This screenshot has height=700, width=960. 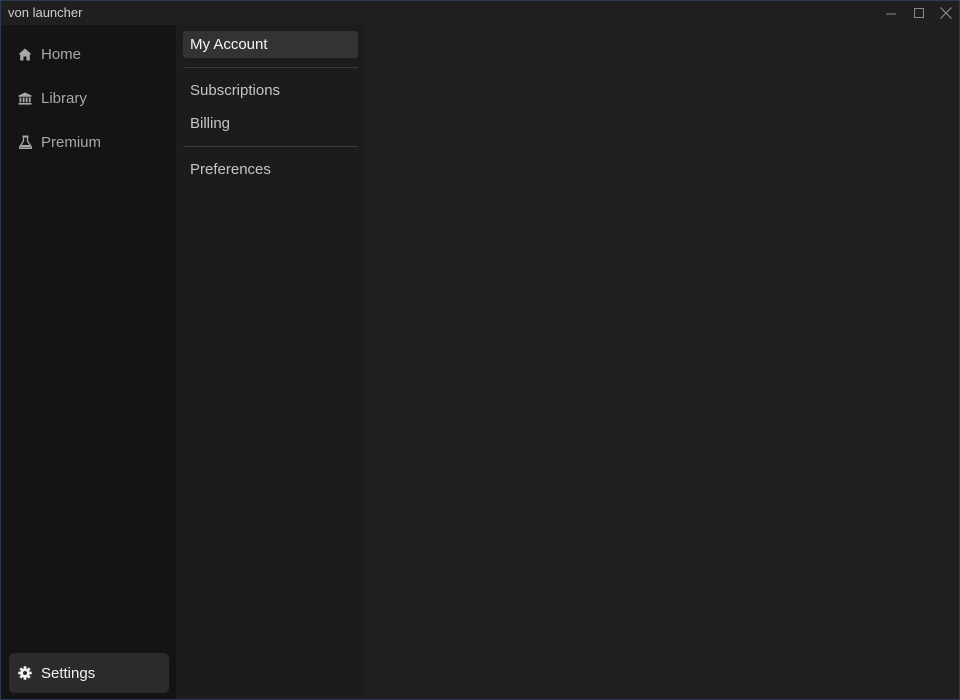 What do you see at coordinates (89, 54) in the screenshot?
I see `sidebar-item-home: Home` at bounding box center [89, 54].